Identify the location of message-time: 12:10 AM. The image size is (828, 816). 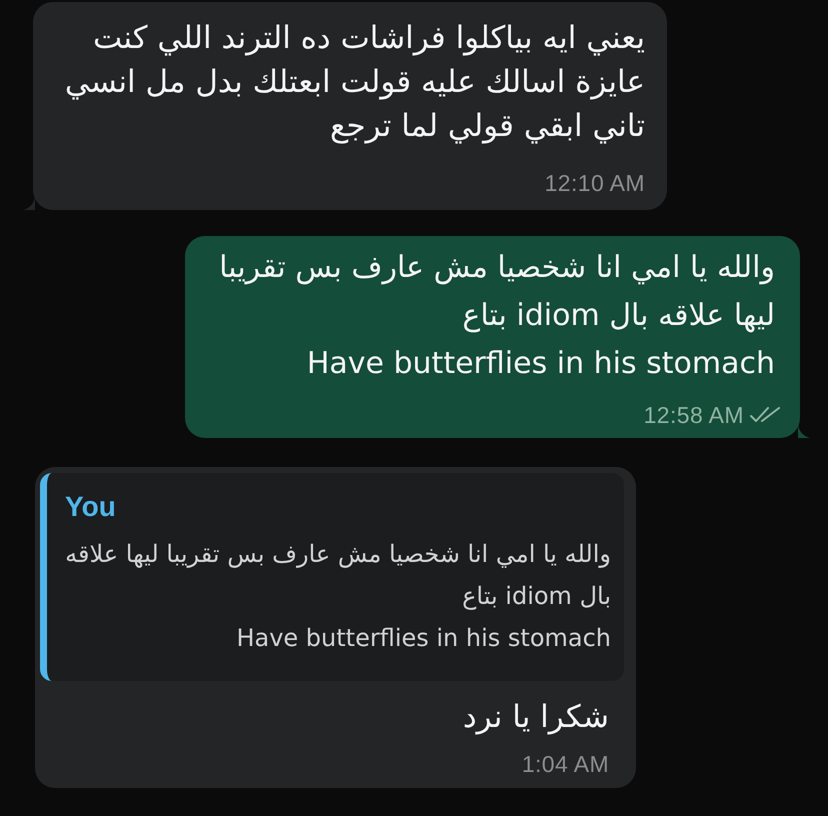
(594, 183).